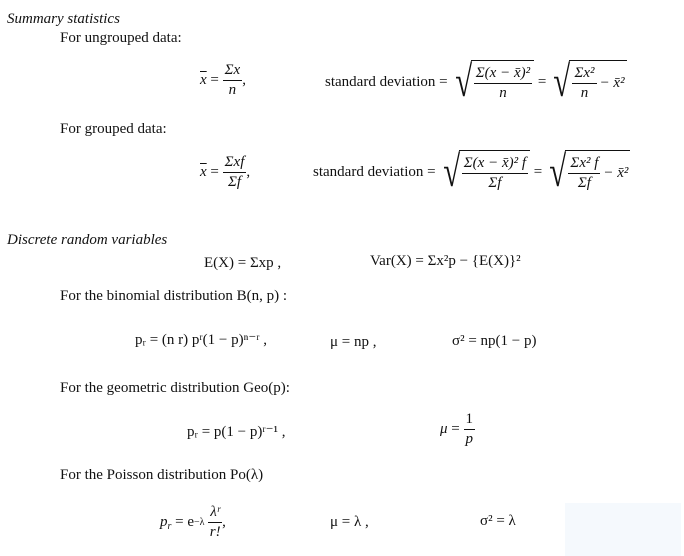  What do you see at coordinates (215, 532) in the screenshot?
I see `poisson-denominator: r!` at bounding box center [215, 532].